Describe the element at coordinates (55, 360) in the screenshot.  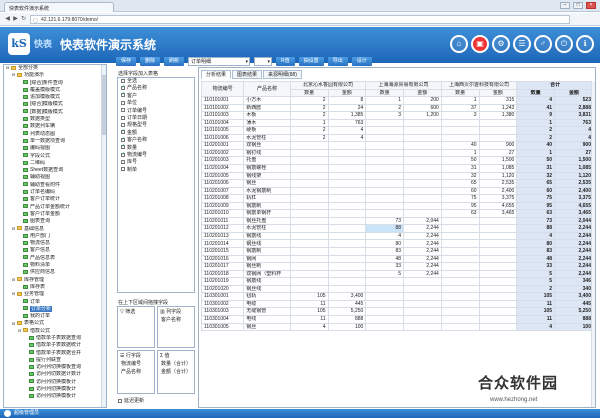
I see `sidebar-item: 提行列联查` at that location.